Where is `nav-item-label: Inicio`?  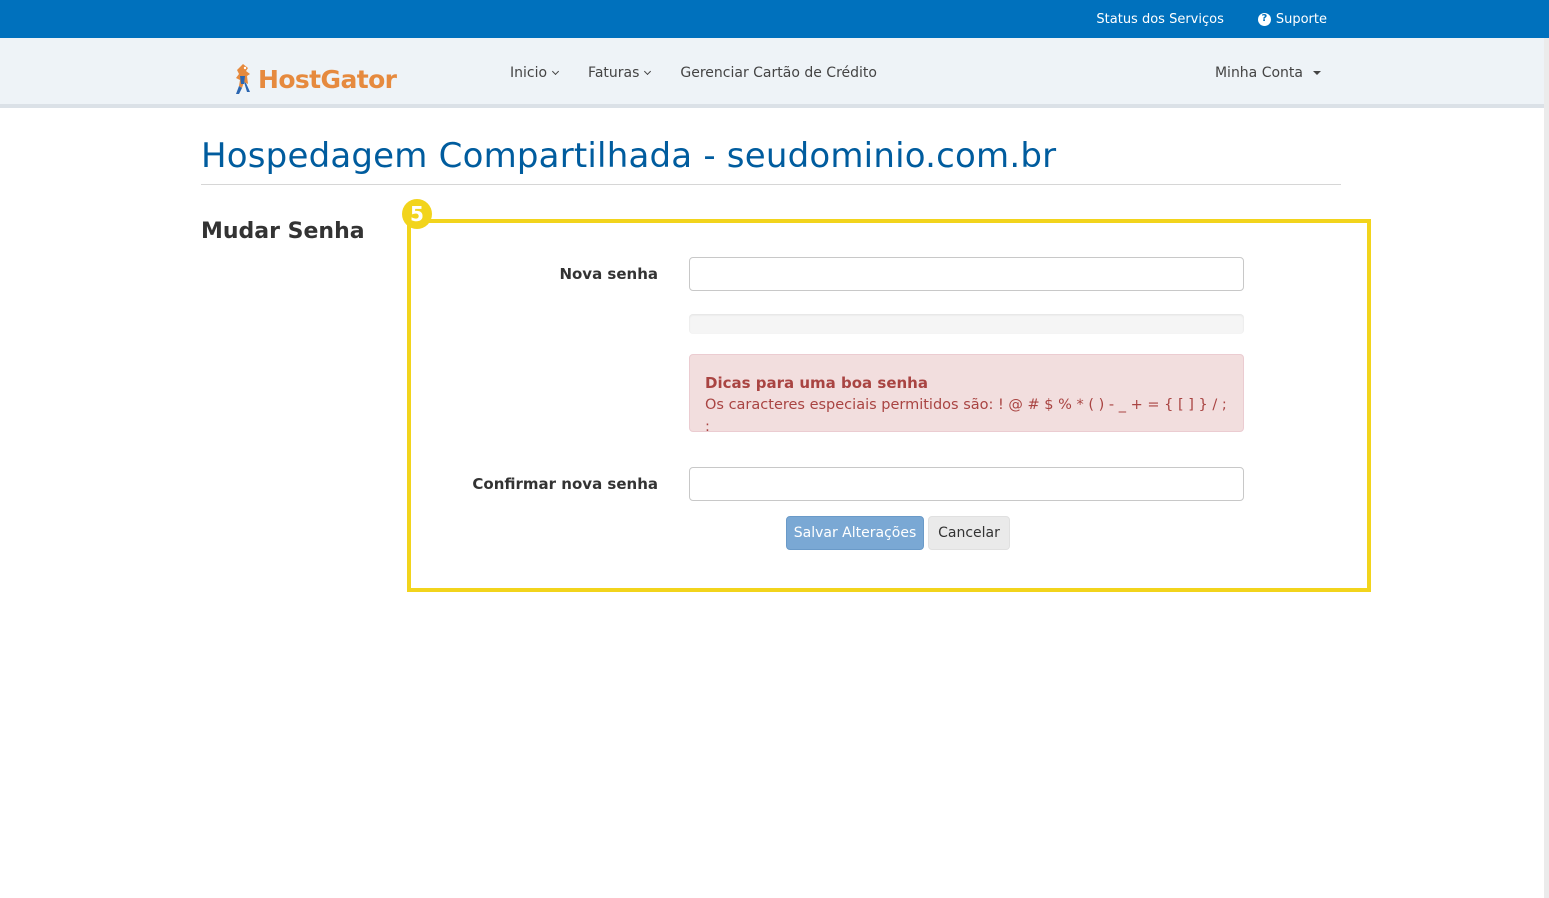
nav-item-label: Inicio is located at coordinates (529, 73).